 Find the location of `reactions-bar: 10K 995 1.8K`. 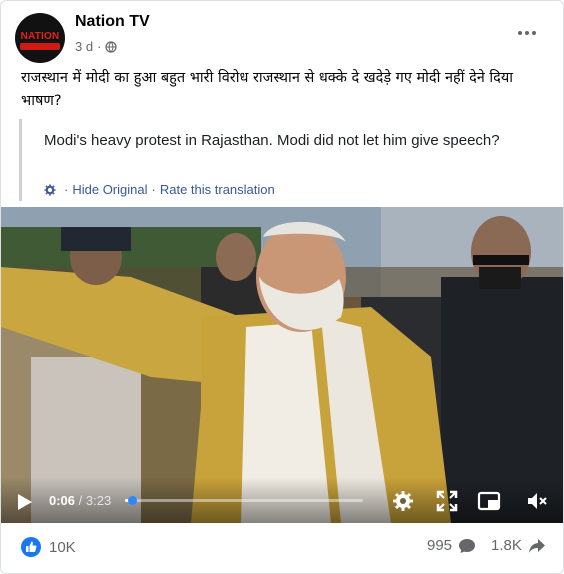

reactions-bar: 10K 995 1.8K is located at coordinates (282, 549).